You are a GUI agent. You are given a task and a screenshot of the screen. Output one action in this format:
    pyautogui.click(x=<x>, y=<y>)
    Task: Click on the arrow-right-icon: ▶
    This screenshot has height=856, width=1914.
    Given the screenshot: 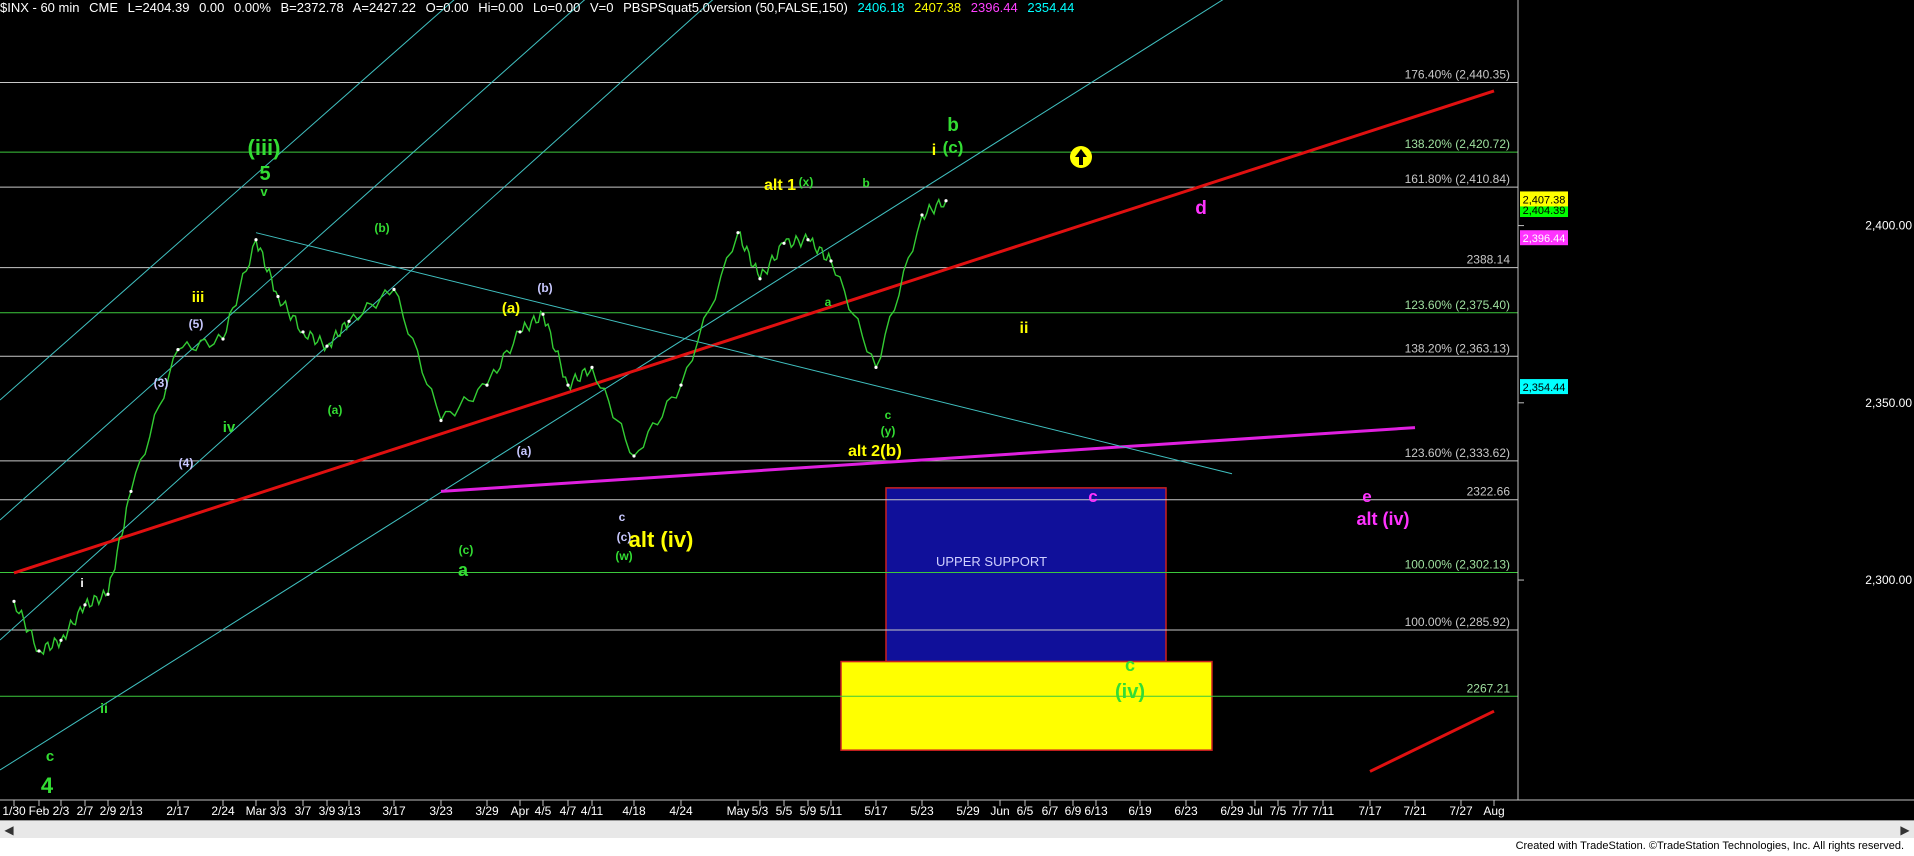 What is the action you would take?
    pyautogui.click(x=1905, y=830)
    